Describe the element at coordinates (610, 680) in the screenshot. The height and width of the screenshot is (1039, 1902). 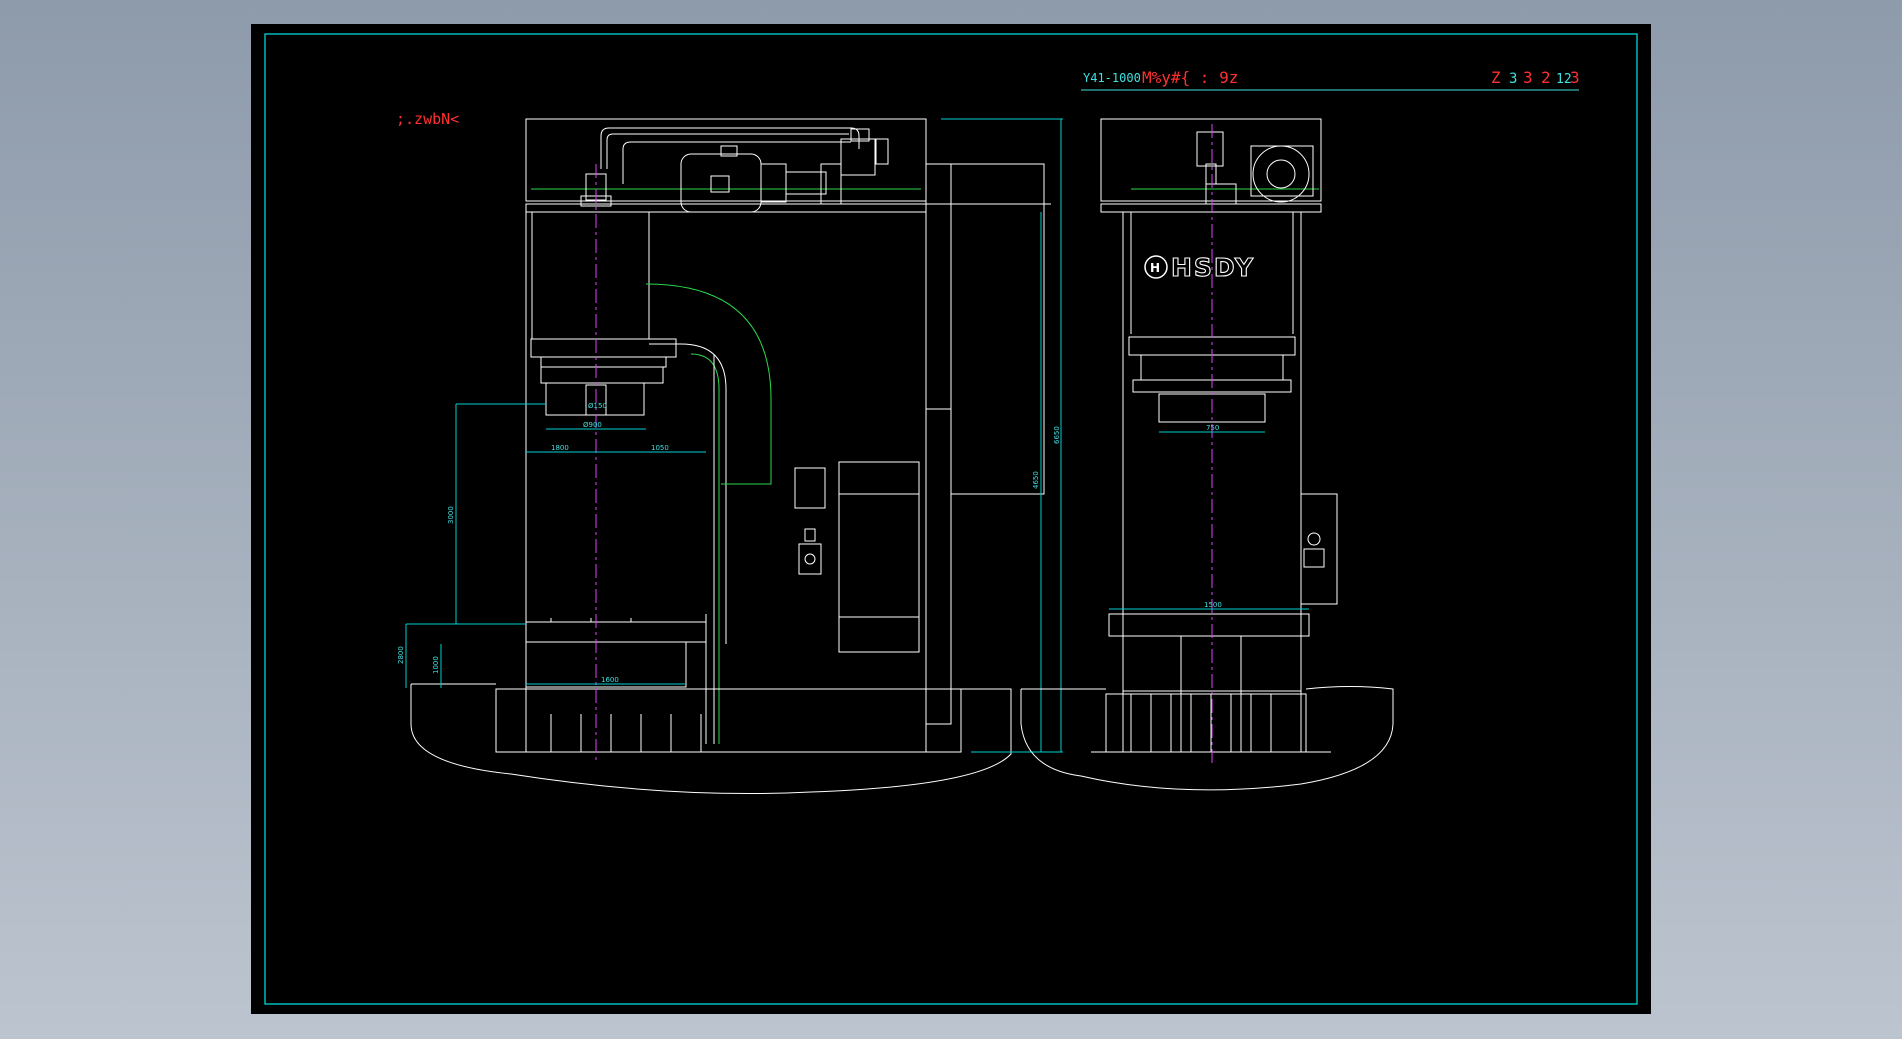
I see `dim-table-width: 1600` at that location.